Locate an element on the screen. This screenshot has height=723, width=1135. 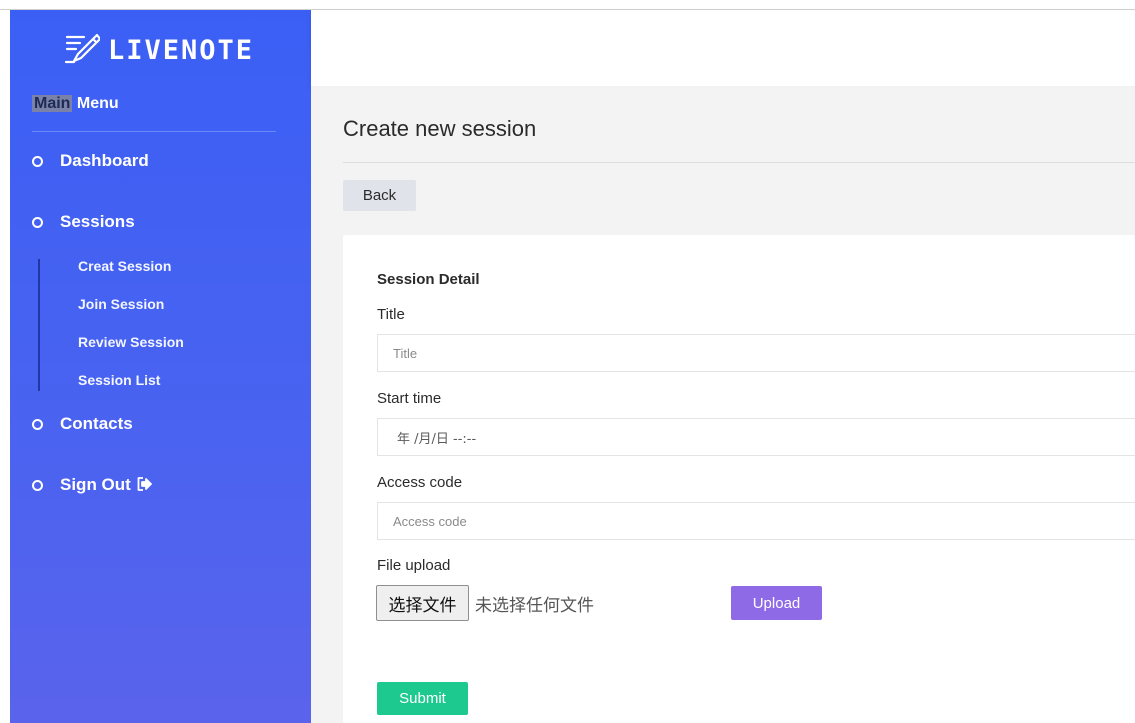
submenu-indicator-line is located at coordinates (39, 325).